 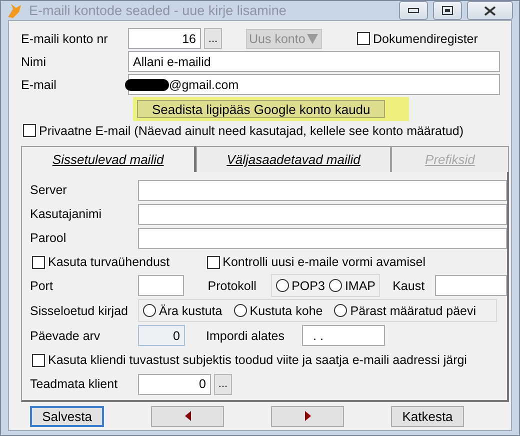 What do you see at coordinates (161, 285) in the screenshot?
I see `port-field` at bounding box center [161, 285].